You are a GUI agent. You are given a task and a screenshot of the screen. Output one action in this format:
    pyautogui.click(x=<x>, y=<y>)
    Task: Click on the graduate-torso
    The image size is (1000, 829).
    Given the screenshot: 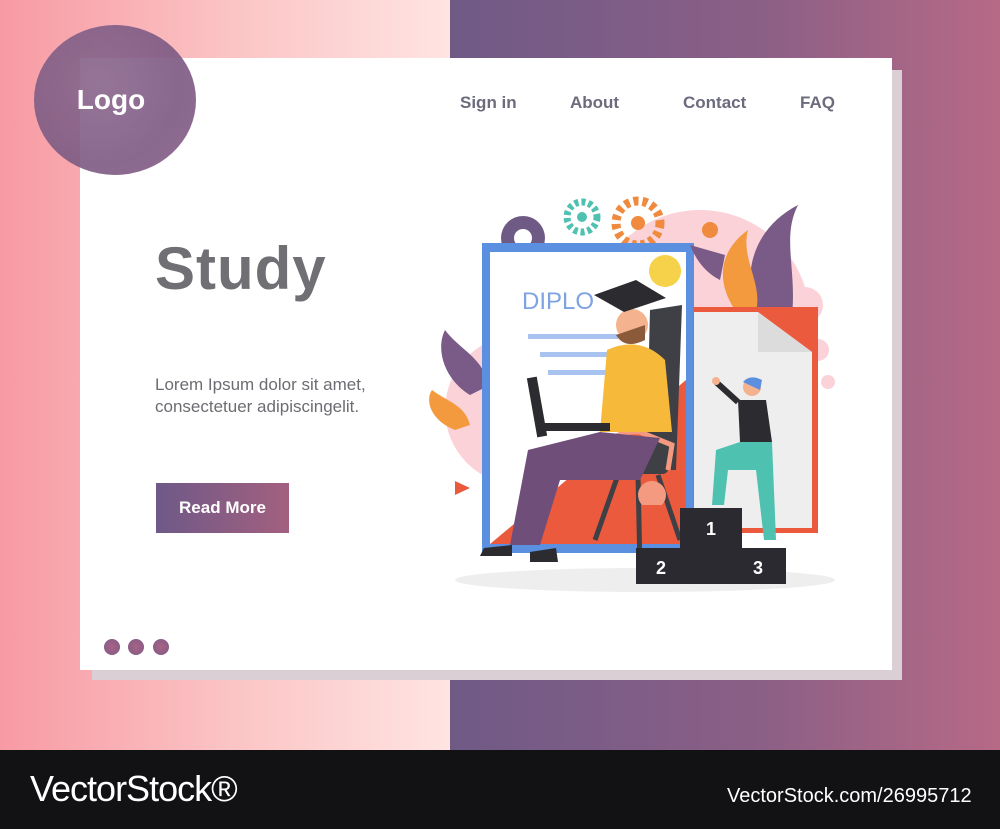 What is the action you would take?
    pyautogui.click(x=636, y=388)
    